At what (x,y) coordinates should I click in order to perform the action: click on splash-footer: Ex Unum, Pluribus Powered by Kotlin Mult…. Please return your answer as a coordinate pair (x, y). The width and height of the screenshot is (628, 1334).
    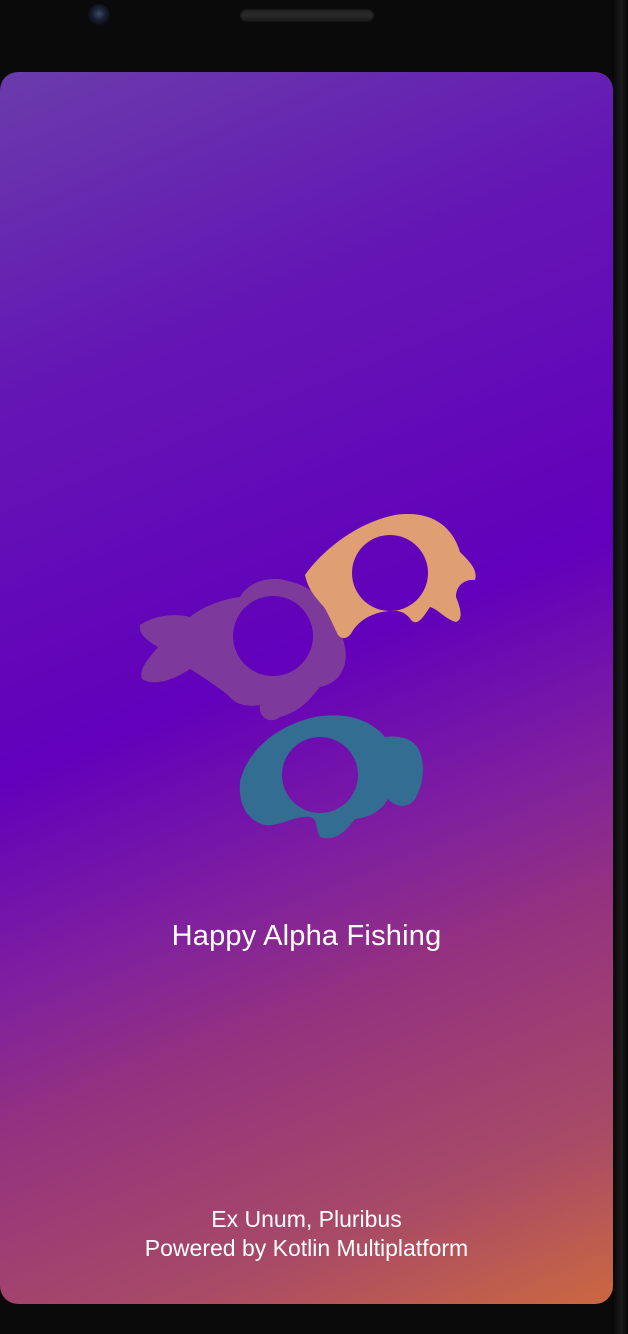
    Looking at the image, I should click on (306, 1234).